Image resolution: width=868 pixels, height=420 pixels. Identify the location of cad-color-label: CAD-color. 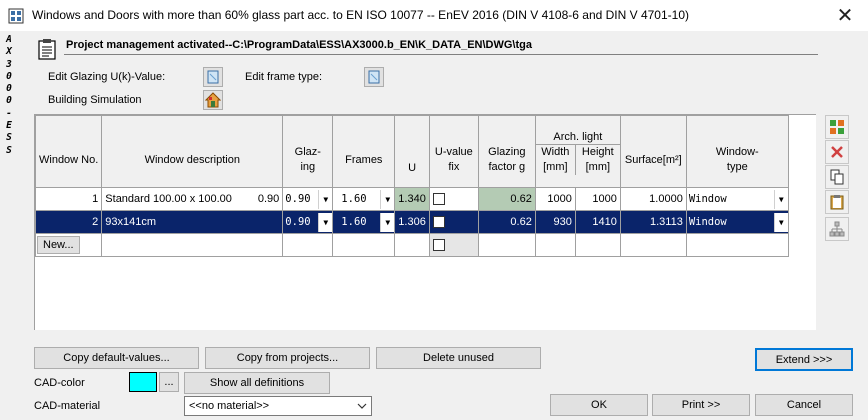
(59, 383).